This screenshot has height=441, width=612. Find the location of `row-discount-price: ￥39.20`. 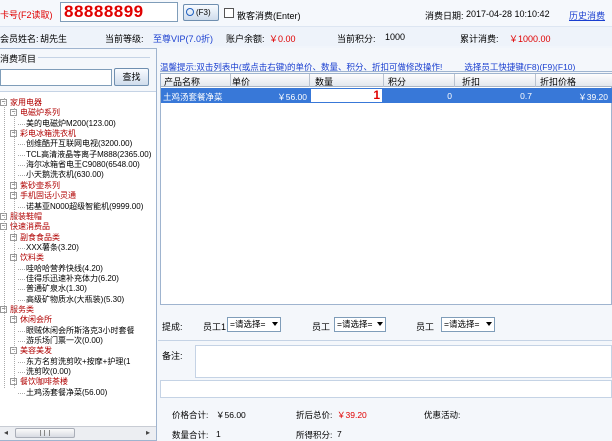

row-discount-price: ￥39.20 is located at coordinates (584, 97).